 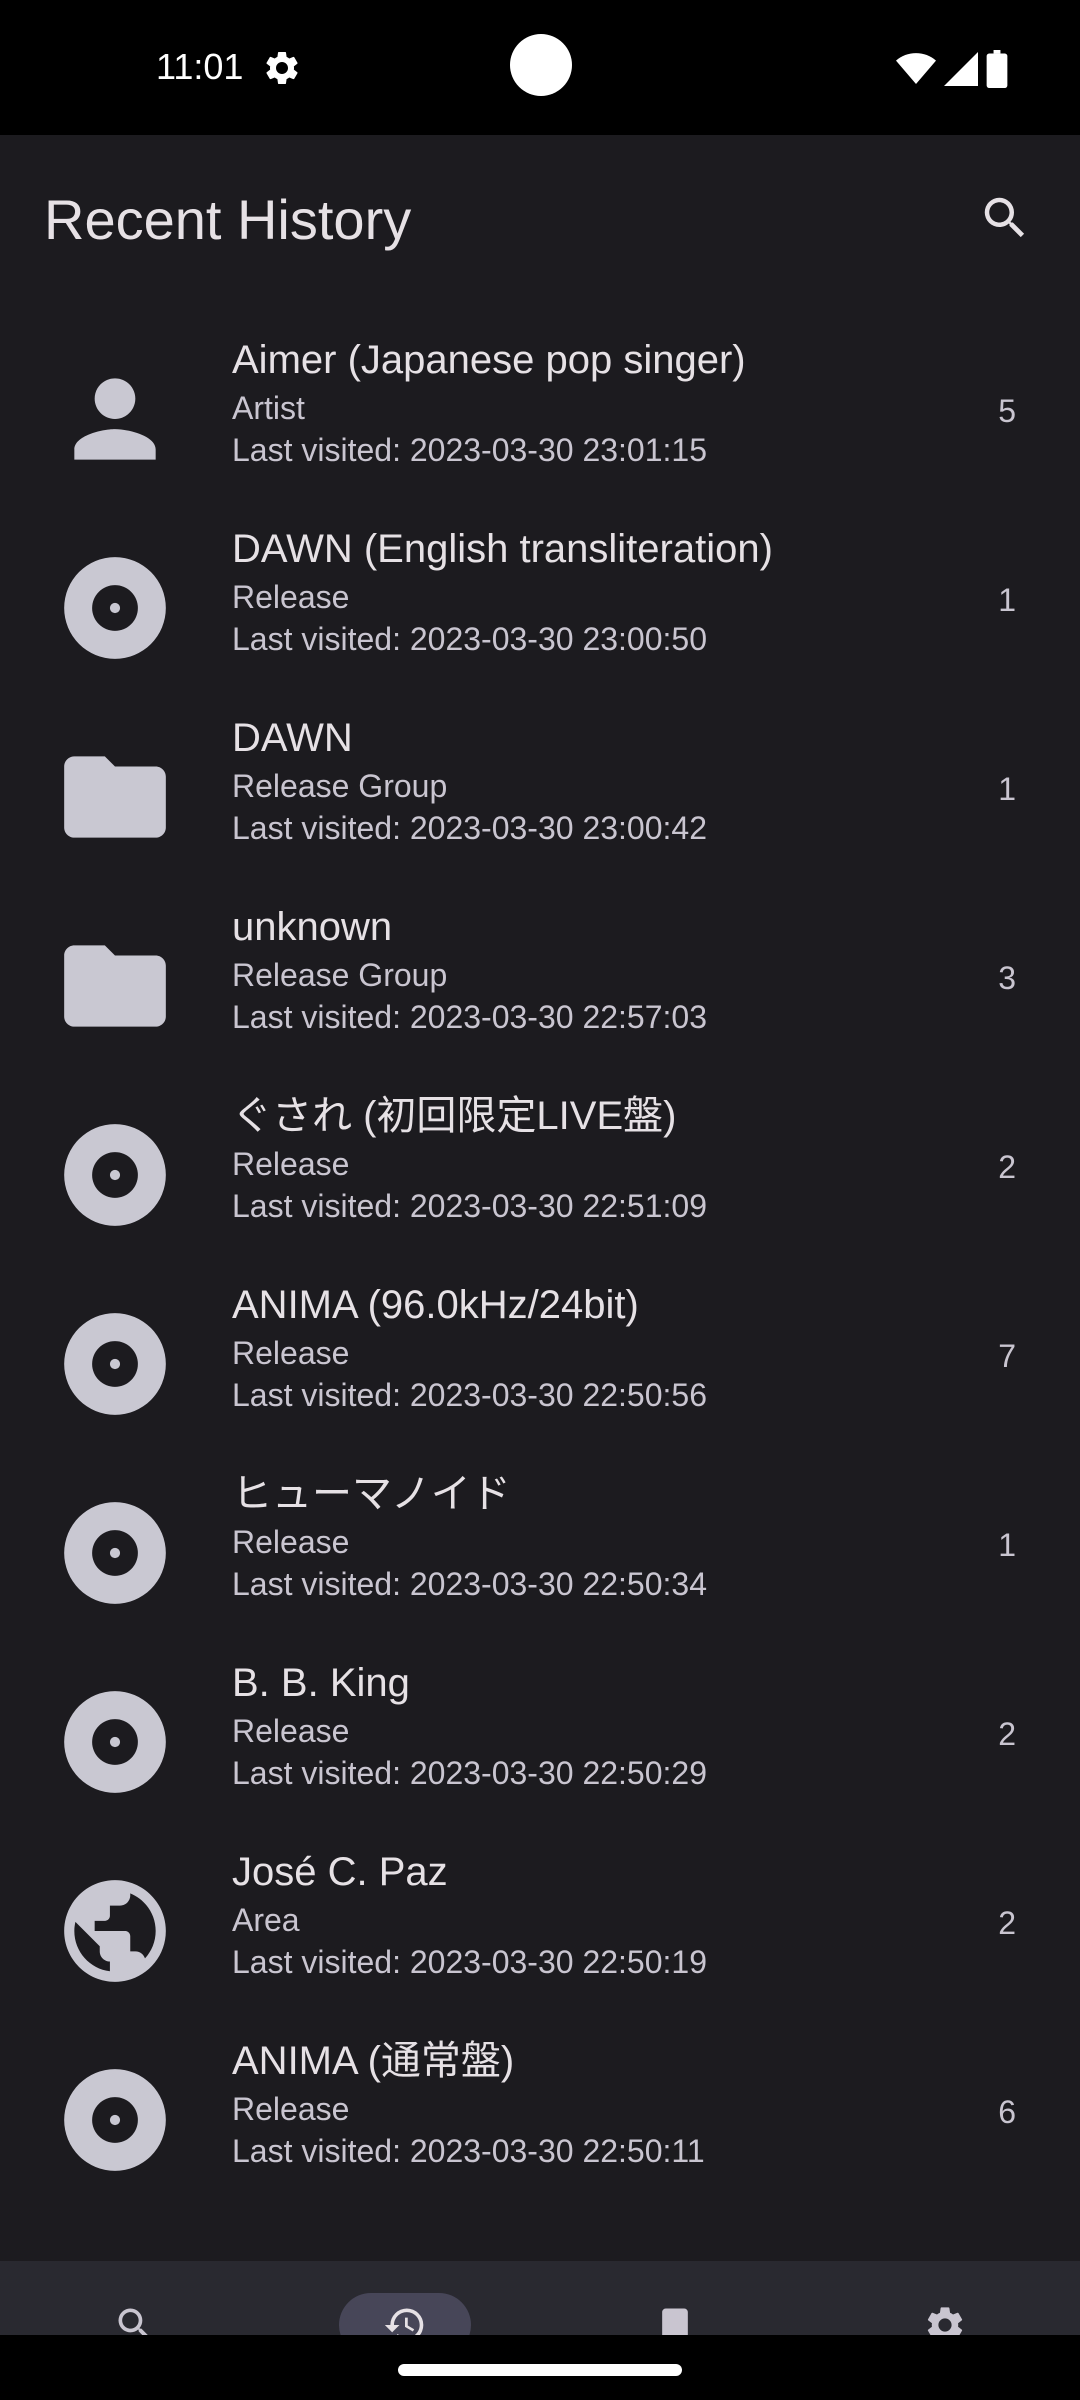 I want to click on top-app-bar: Recent History, so click(x=540, y=220).